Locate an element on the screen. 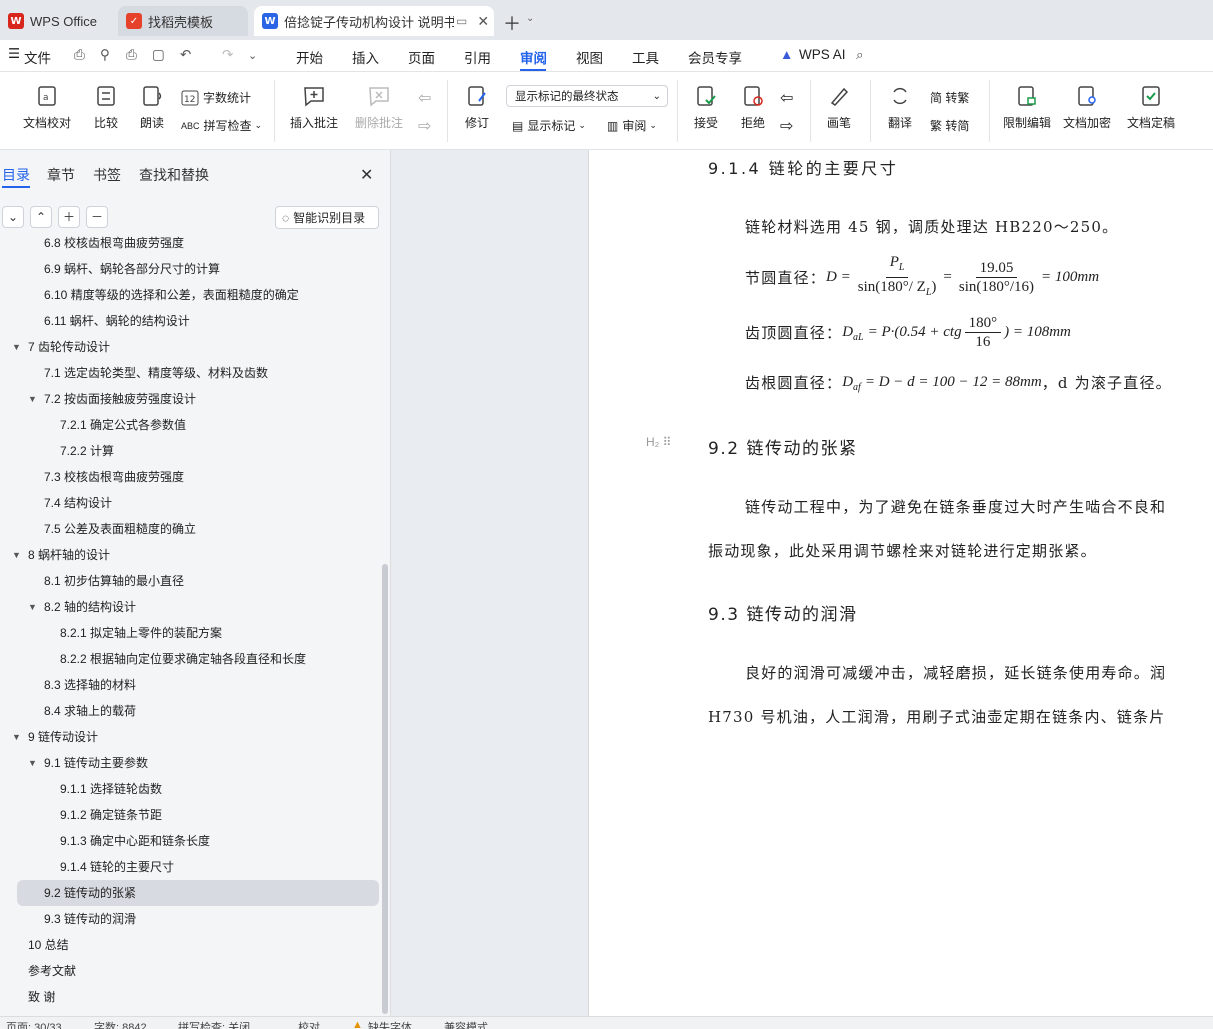  pen-button: 画笔 is located at coordinates (839, 107).